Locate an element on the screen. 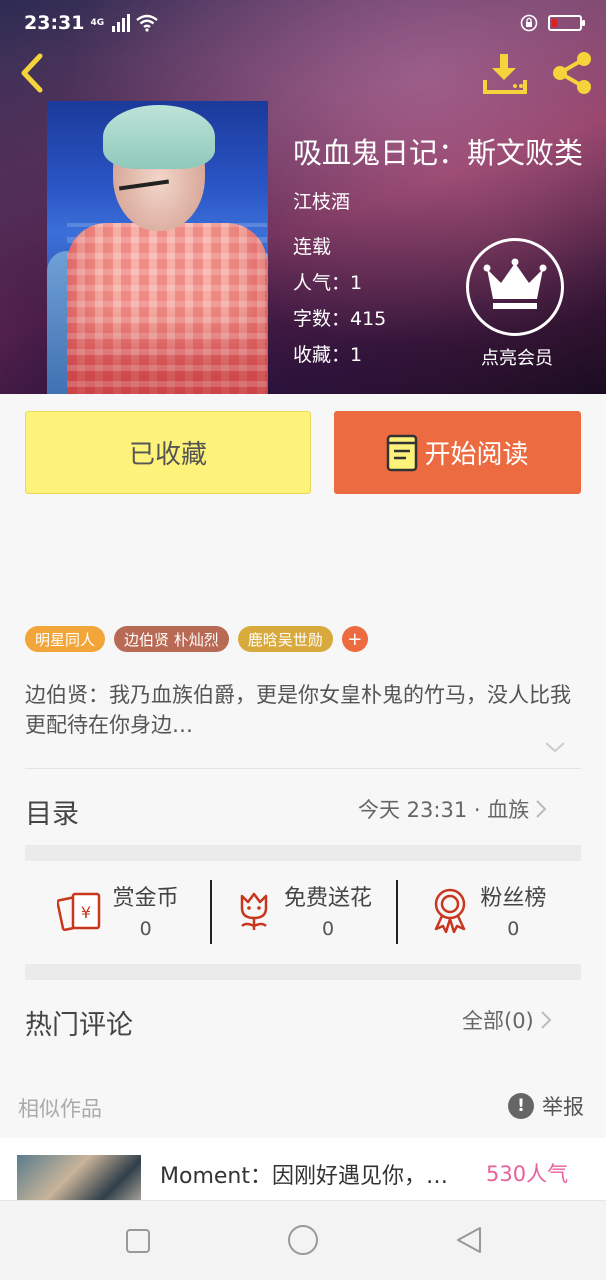  book-icon is located at coordinates (402, 452).